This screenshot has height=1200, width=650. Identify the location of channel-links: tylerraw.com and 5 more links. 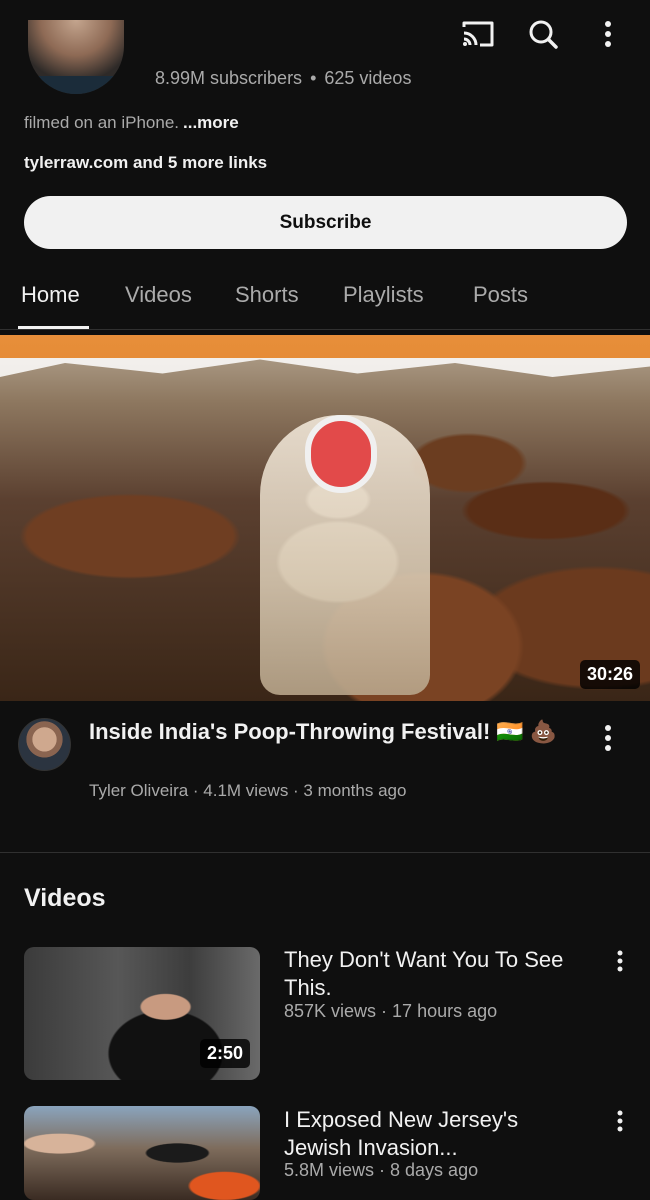
(145, 163).